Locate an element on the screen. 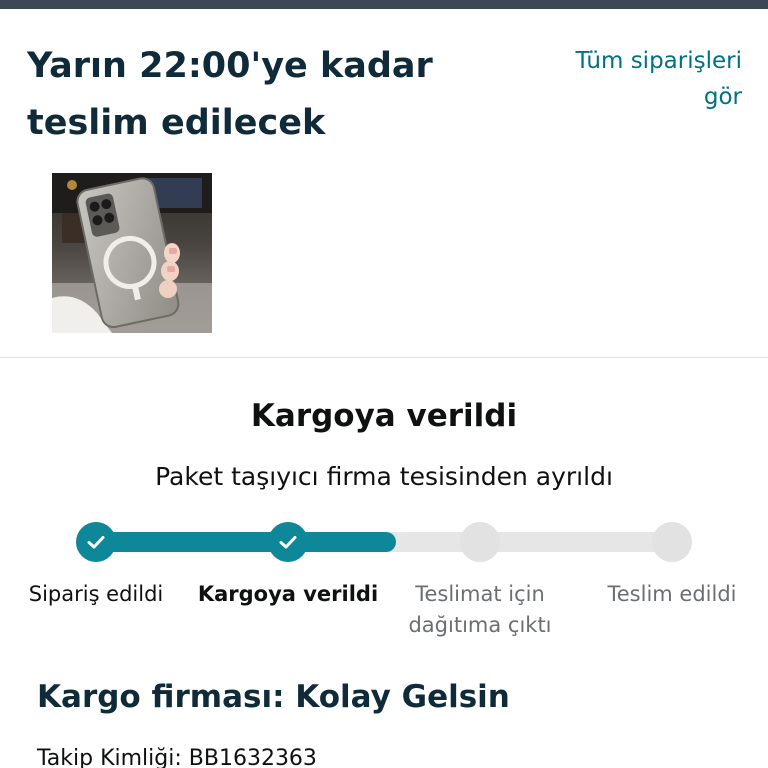 This screenshot has width=768, height=768. product-thumbnail is located at coordinates (132, 253).